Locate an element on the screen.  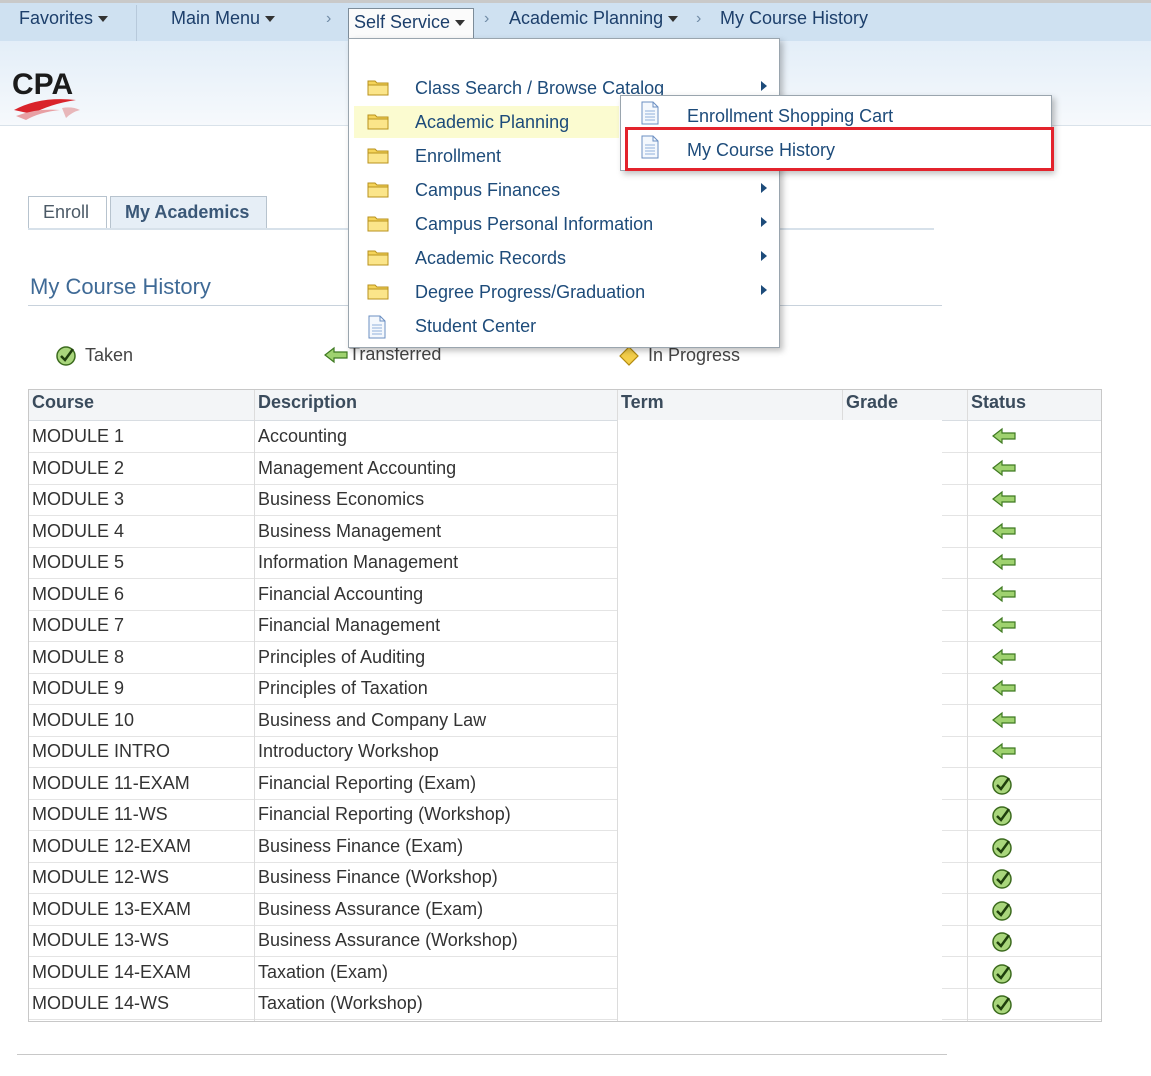
submenu-item-label: Enrollment Shopping Cart is located at coordinates (790, 116).